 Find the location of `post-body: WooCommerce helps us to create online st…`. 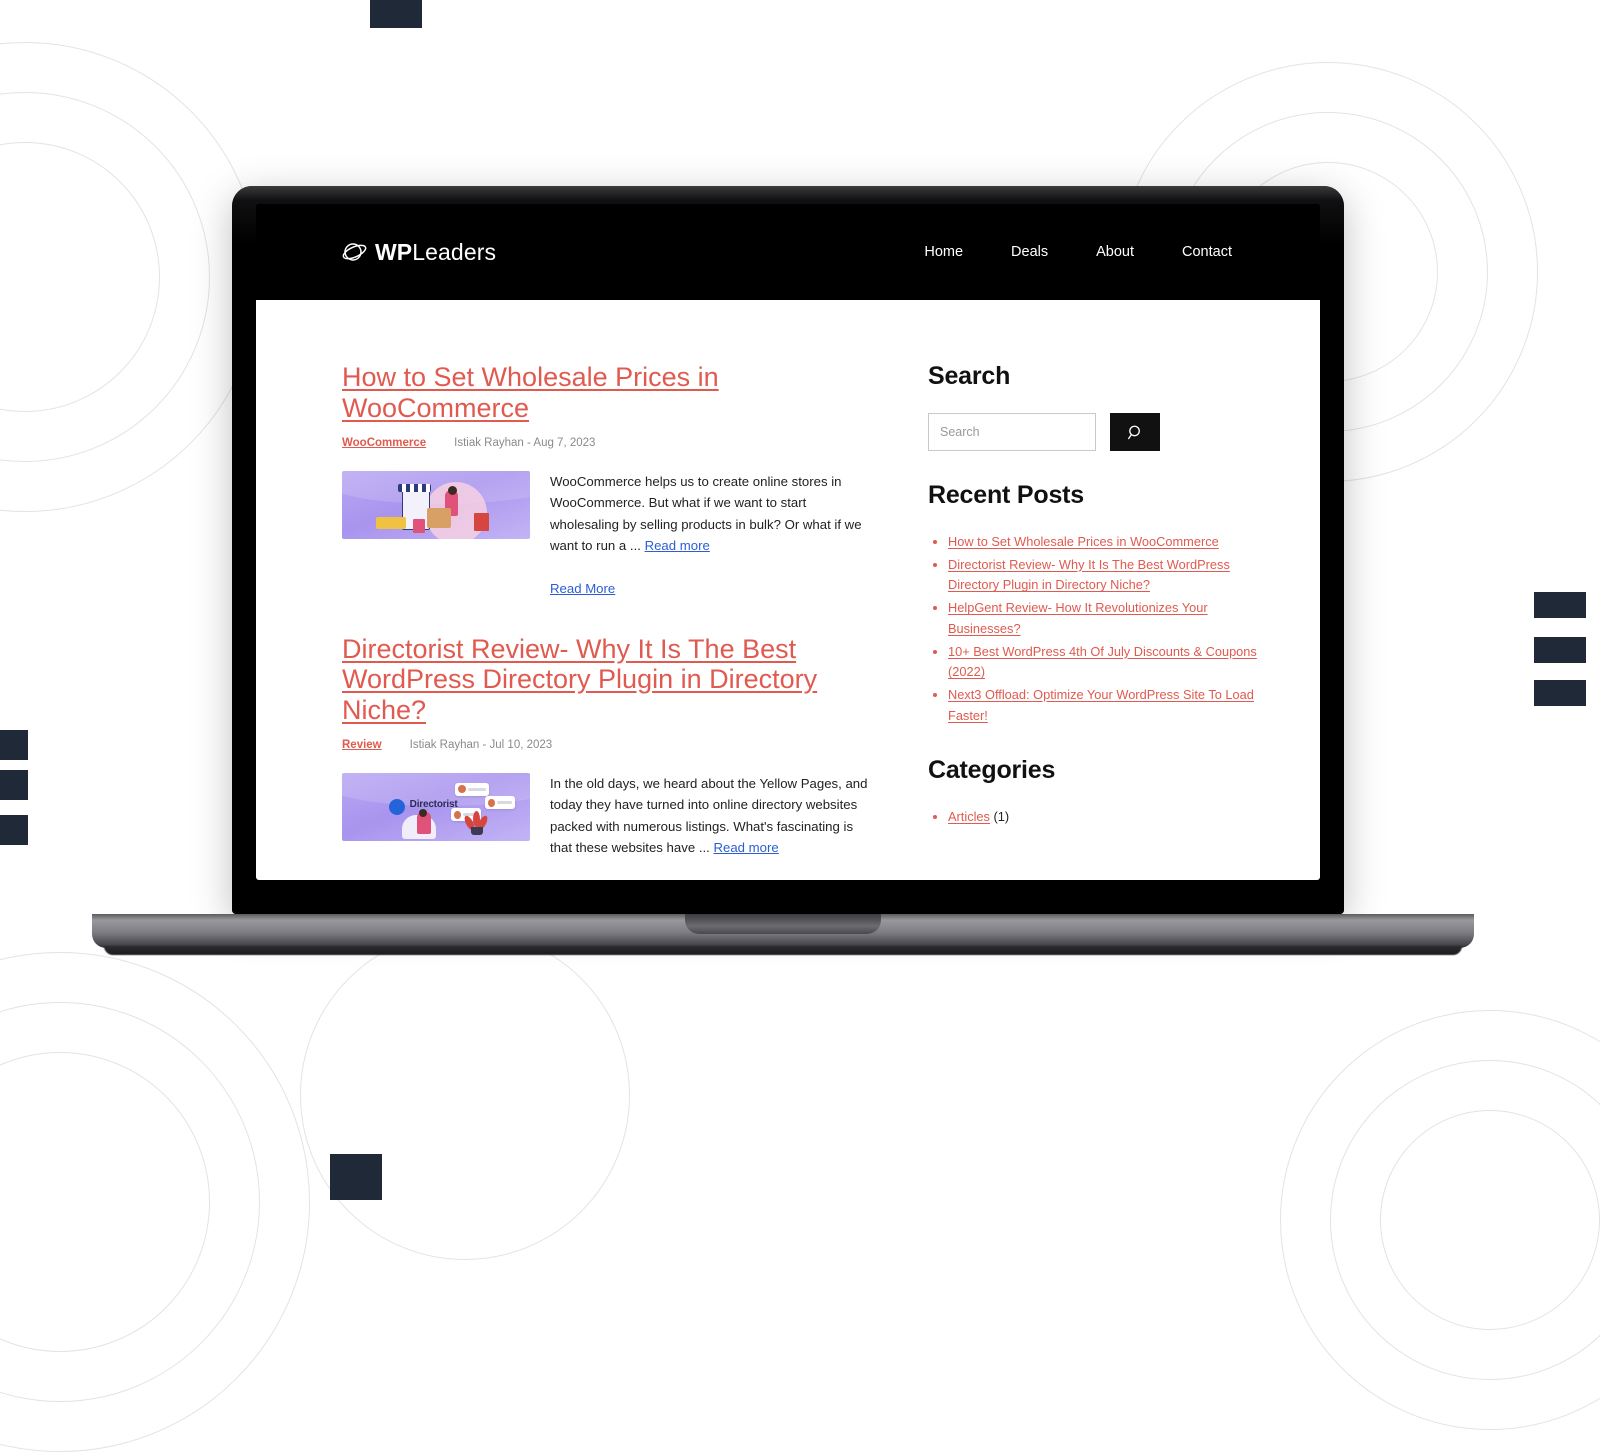

post-body: WooCommerce helps us to create online st… is located at coordinates (610, 514).